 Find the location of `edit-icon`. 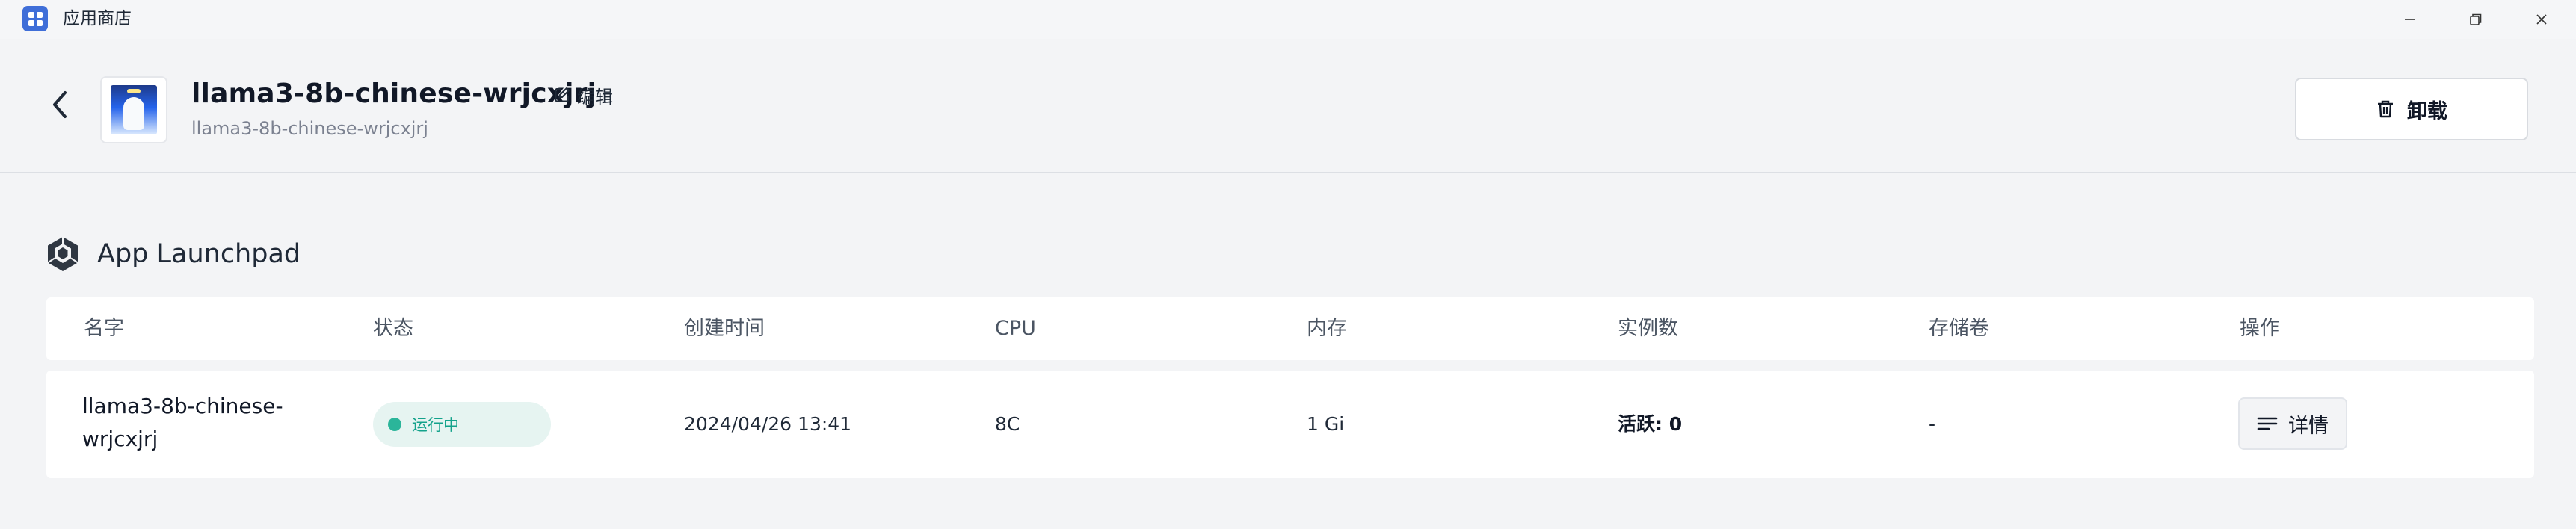

edit-icon is located at coordinates (562, 94).